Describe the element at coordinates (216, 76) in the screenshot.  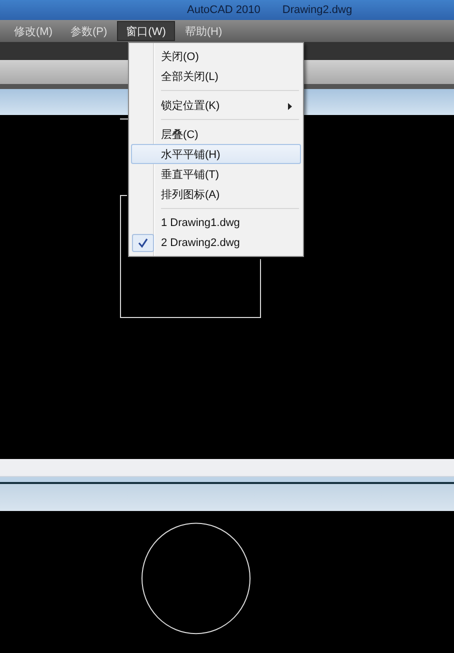
I see `dropdown-item: 全部关闭(L)` at that location.